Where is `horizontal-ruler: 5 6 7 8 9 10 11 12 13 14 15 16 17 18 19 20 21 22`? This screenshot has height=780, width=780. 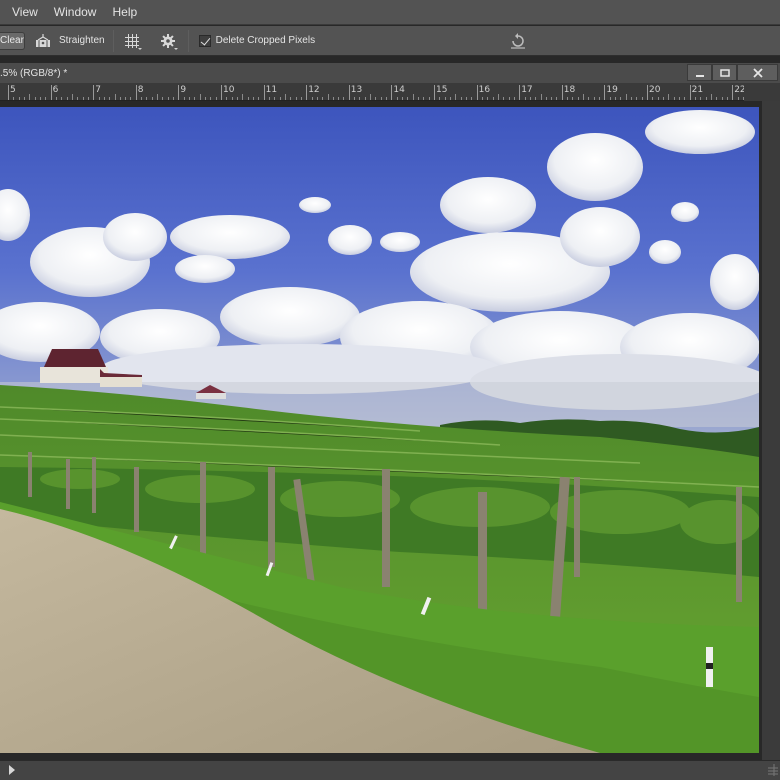
horizontal-ruler: 5 6 7 8 9 10 11 12 13 14 15 16 17 18 19 20 21 22 is located at coordinates (372, 92).